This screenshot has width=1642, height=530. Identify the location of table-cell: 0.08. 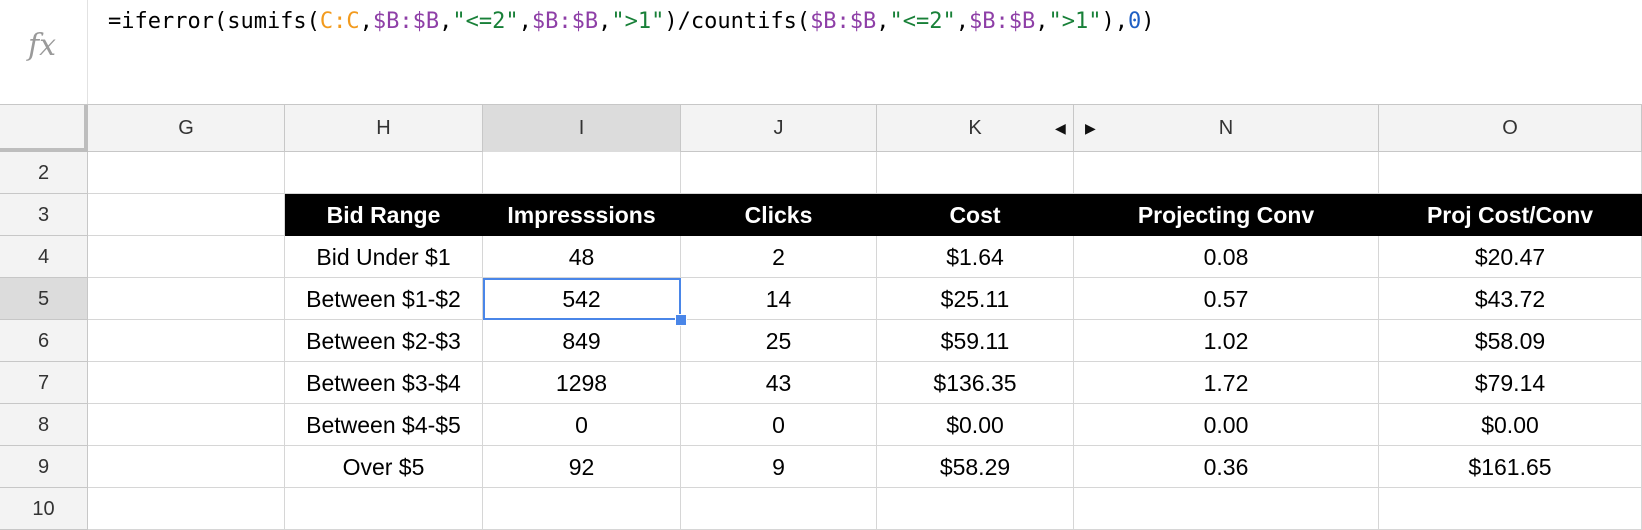
(1226, 257).